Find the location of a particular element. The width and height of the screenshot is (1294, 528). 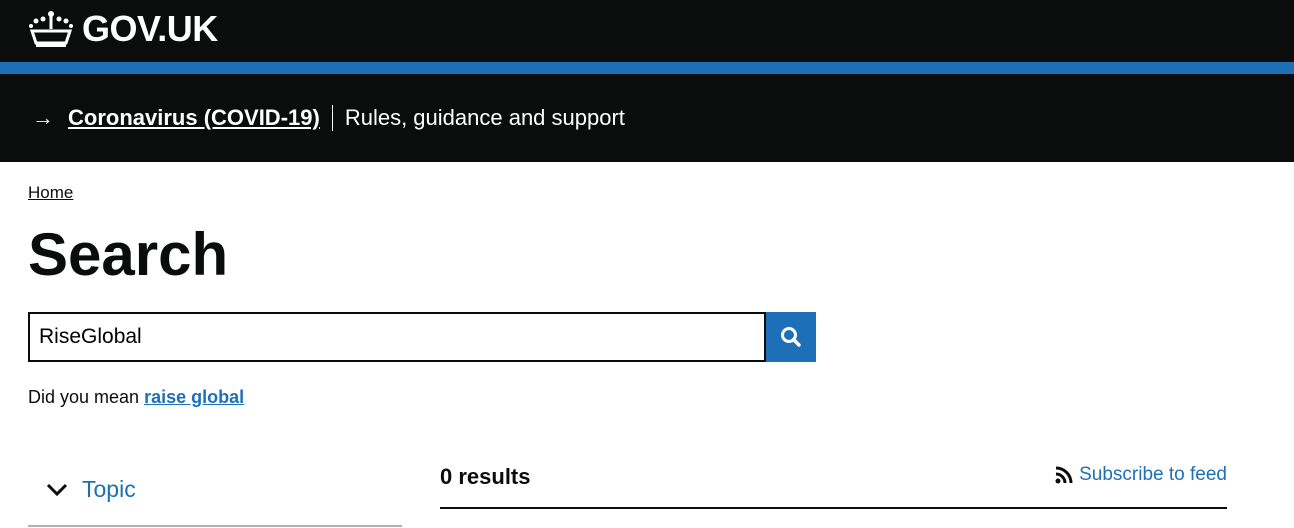

covid-link: Coronavirus (COVID-19) is located at coordinates (194, 118).